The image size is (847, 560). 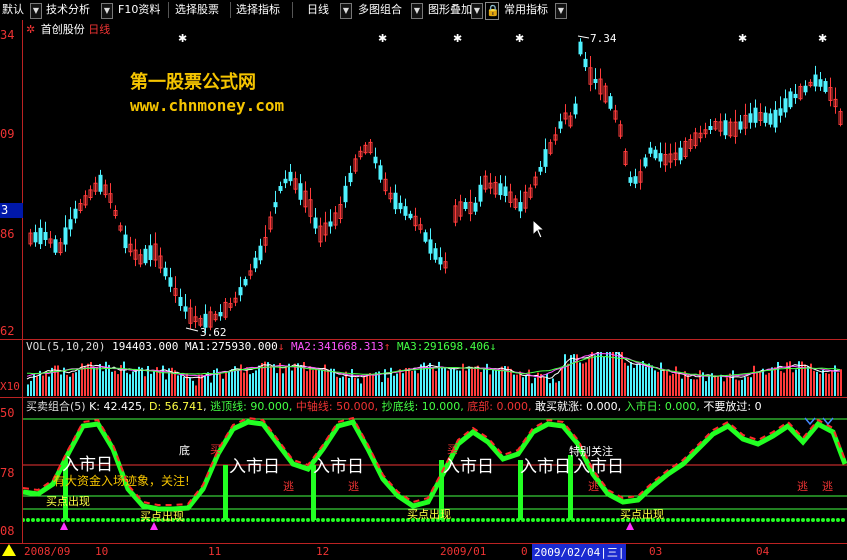 What do you see at coordinates (182, 38) in the screenshot?
I see `top-marker: ✱` at bounding box center [182, 38].